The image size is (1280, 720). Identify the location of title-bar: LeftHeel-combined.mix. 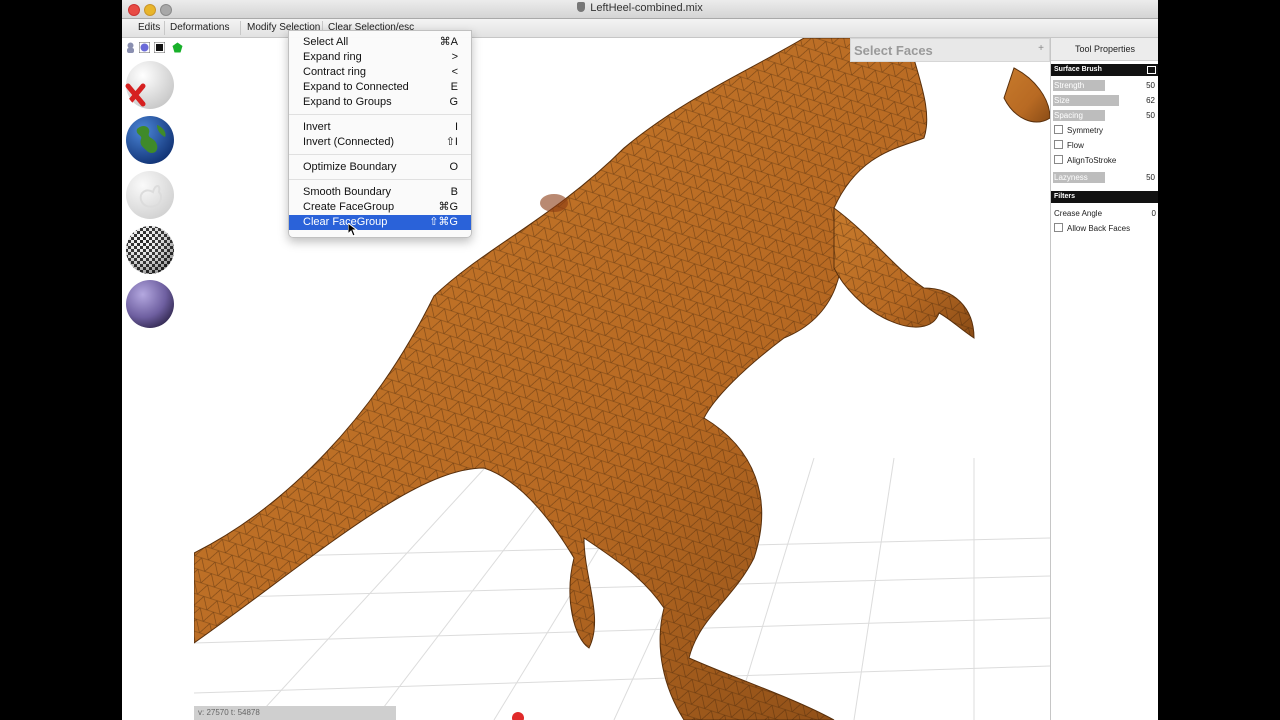
(640, 9).